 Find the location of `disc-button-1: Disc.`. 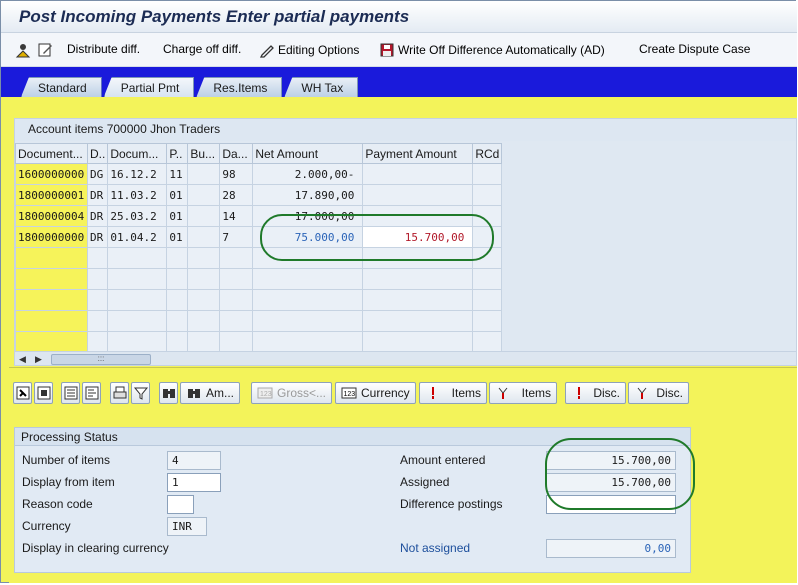

disc-button-1: Disc. is located at coordinates (595, 393).